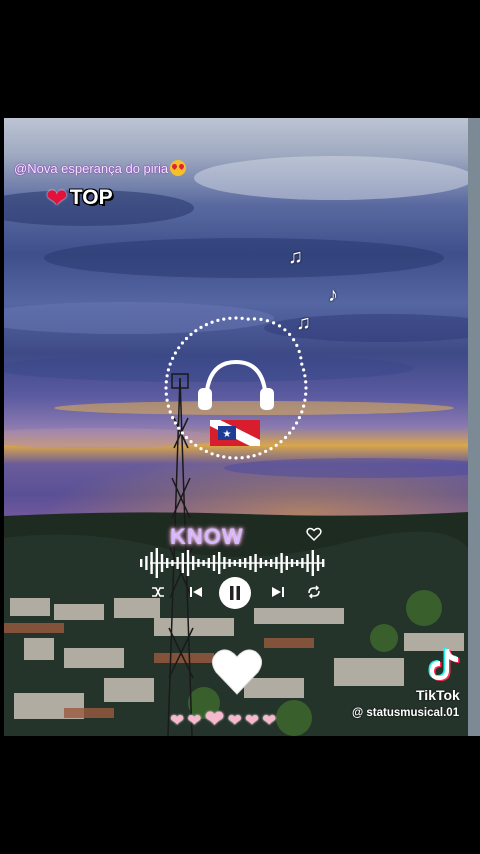 The width and height of the screenshot is (480, 854). Describe the element at coordinates (333, 295) in the screenshot. I see `music-note-icon: ♪` at that location.